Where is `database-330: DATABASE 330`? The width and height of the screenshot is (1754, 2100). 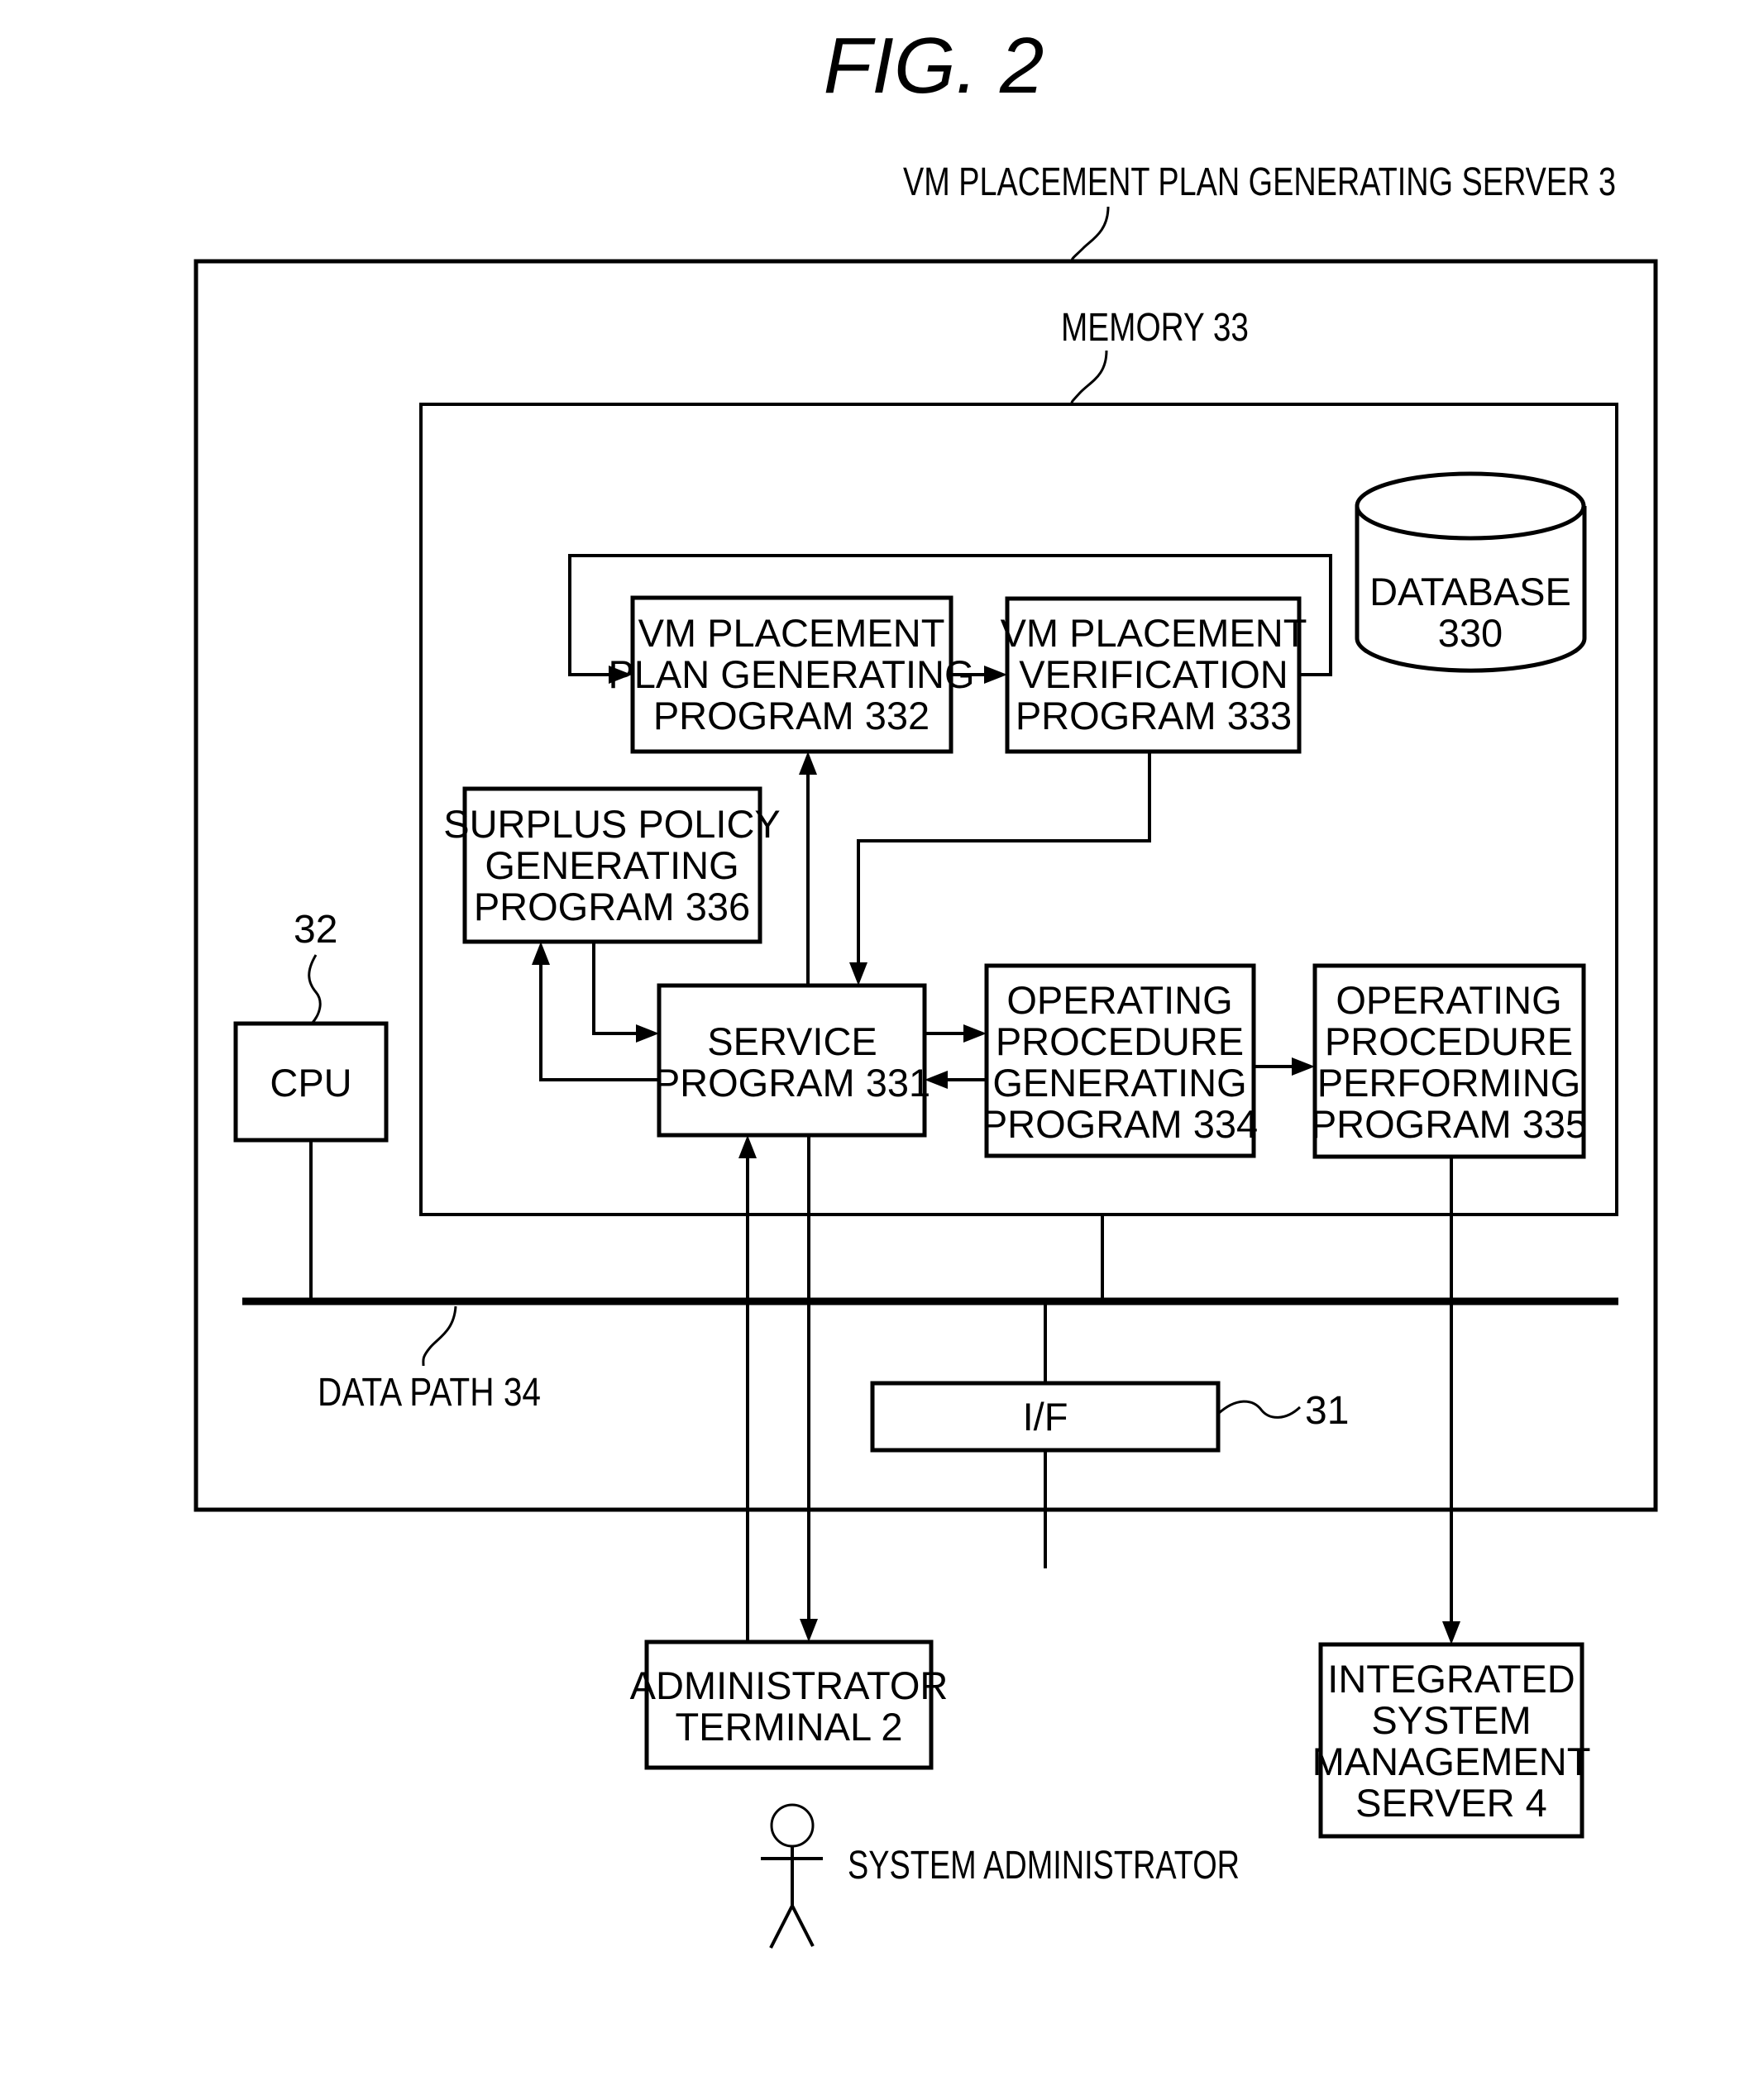
database-330: DATABASE 330 is located at coordinates (1471, 572).